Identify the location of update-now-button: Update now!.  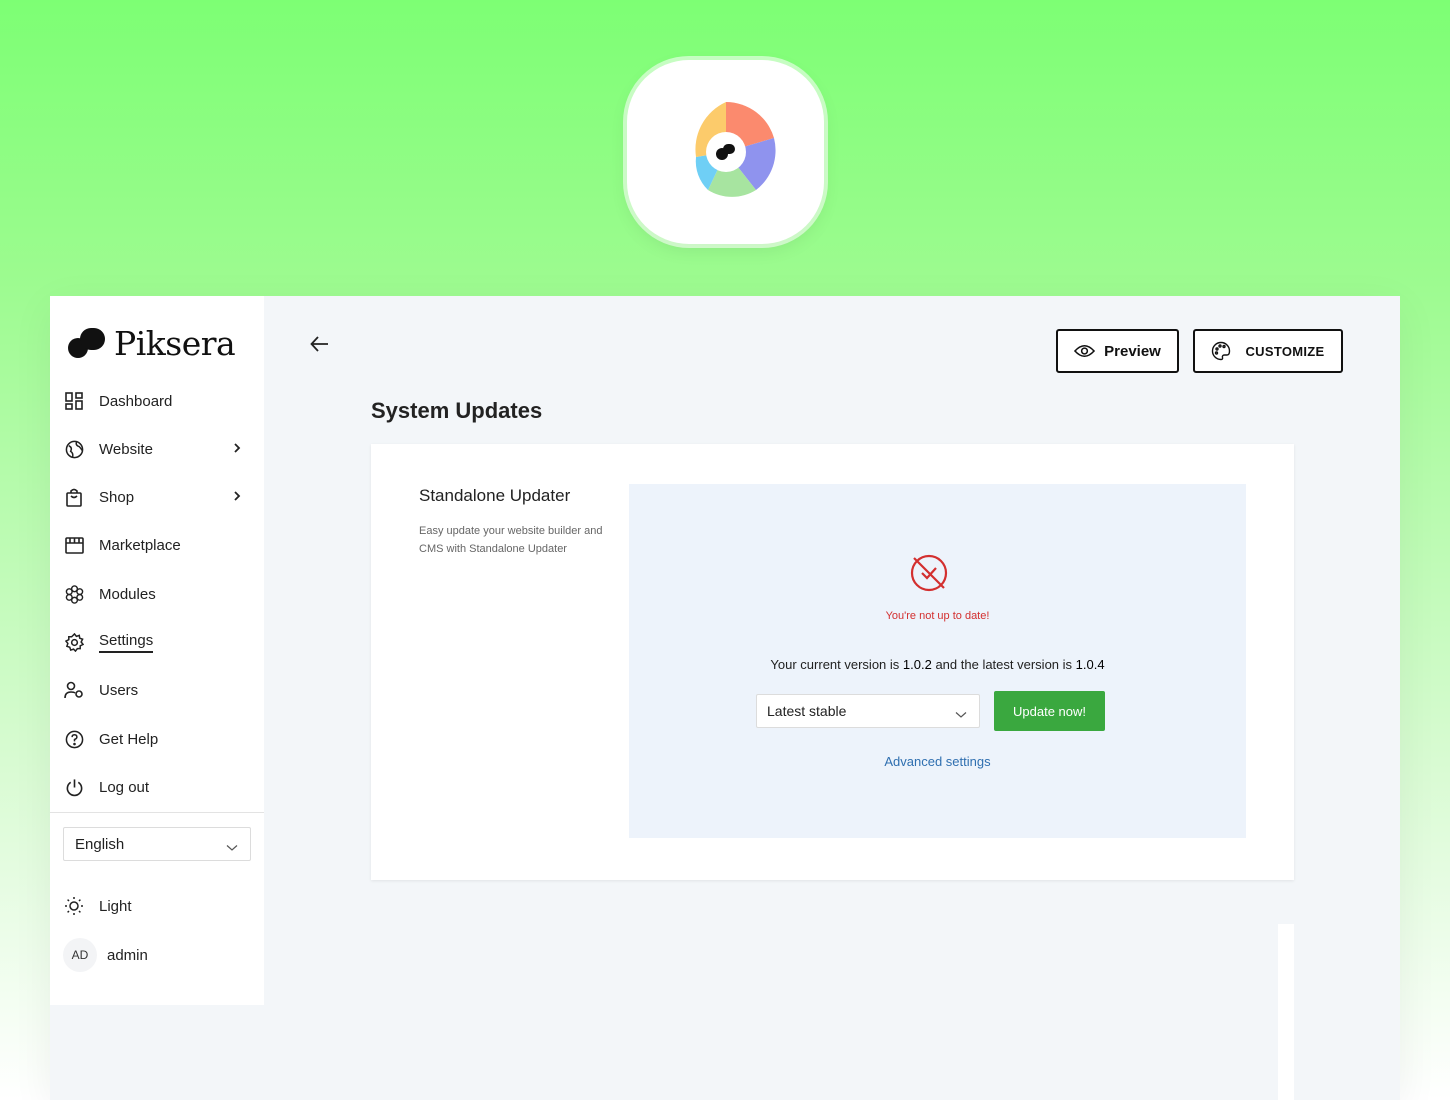
(1049, 711).